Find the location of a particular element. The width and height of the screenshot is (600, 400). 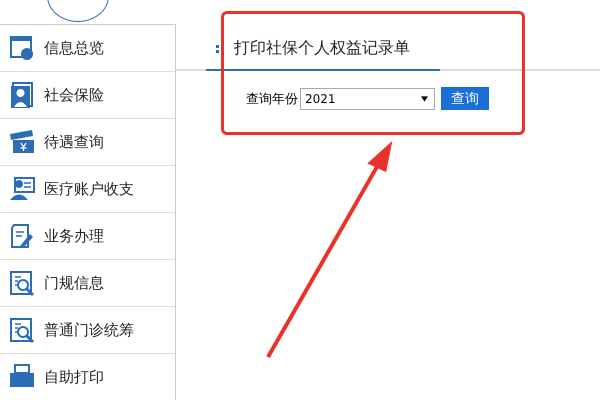

caret-icon is located at coordinates (424, 99).